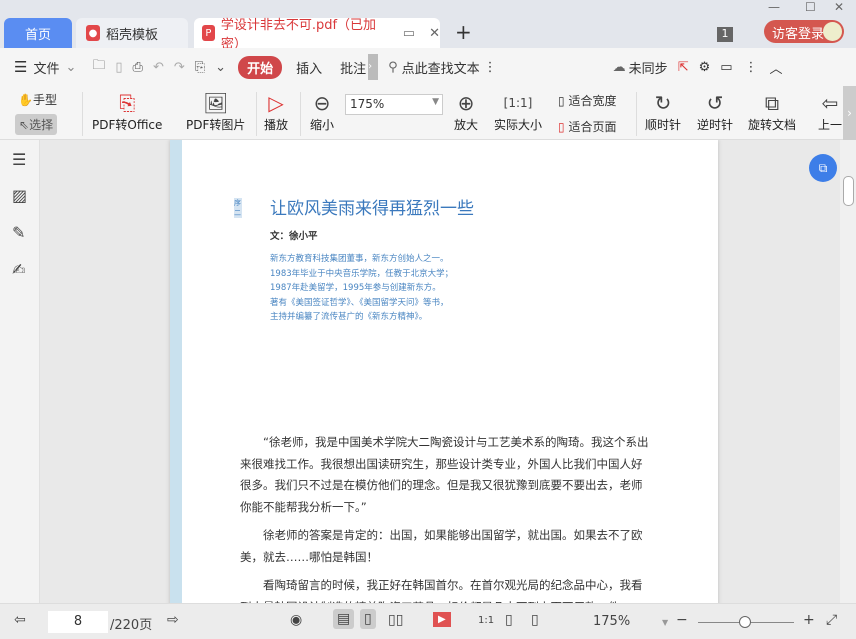 The image size is (856, 639). I want to click on fit-width-icon: ▯, so click(535, 620).